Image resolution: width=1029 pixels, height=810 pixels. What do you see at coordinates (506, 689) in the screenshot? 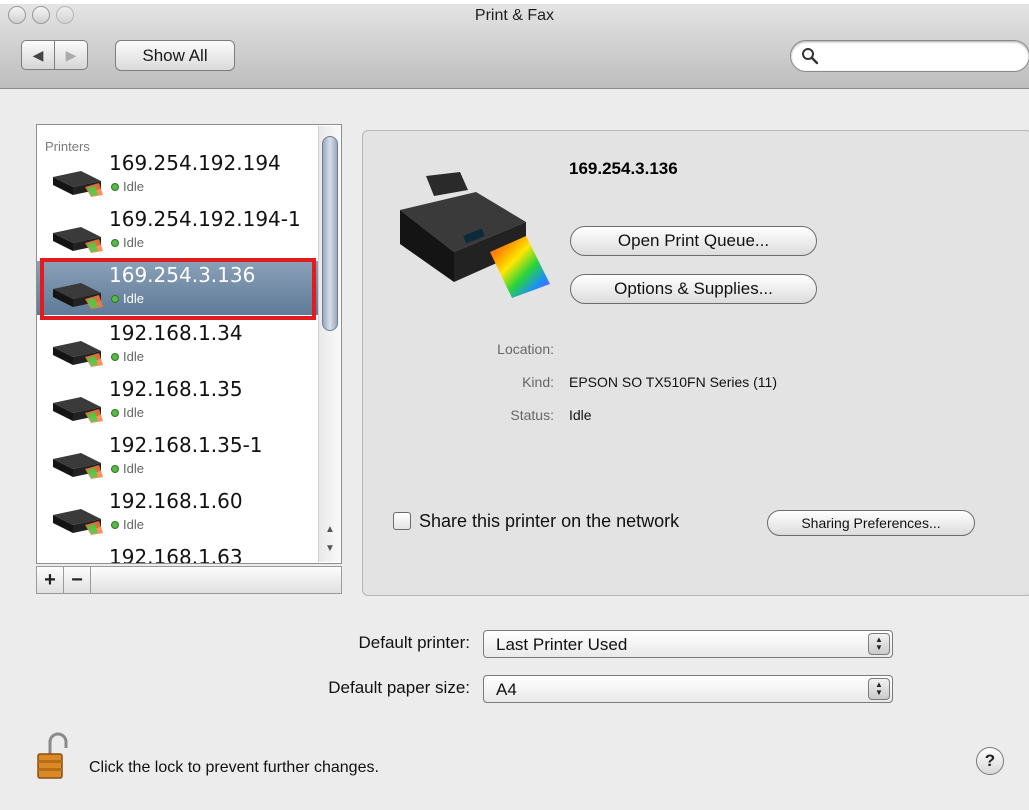
I see `default-paper-size-value: A4` at bounding box center [506, 689].